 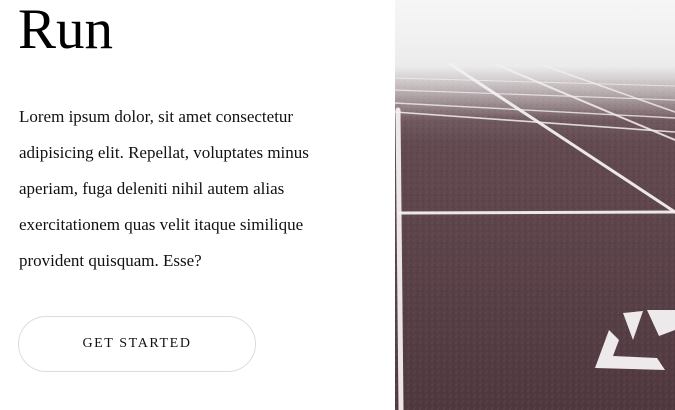 I want to click on get-started-button: GET STARTED, so click(x=137, y=344).